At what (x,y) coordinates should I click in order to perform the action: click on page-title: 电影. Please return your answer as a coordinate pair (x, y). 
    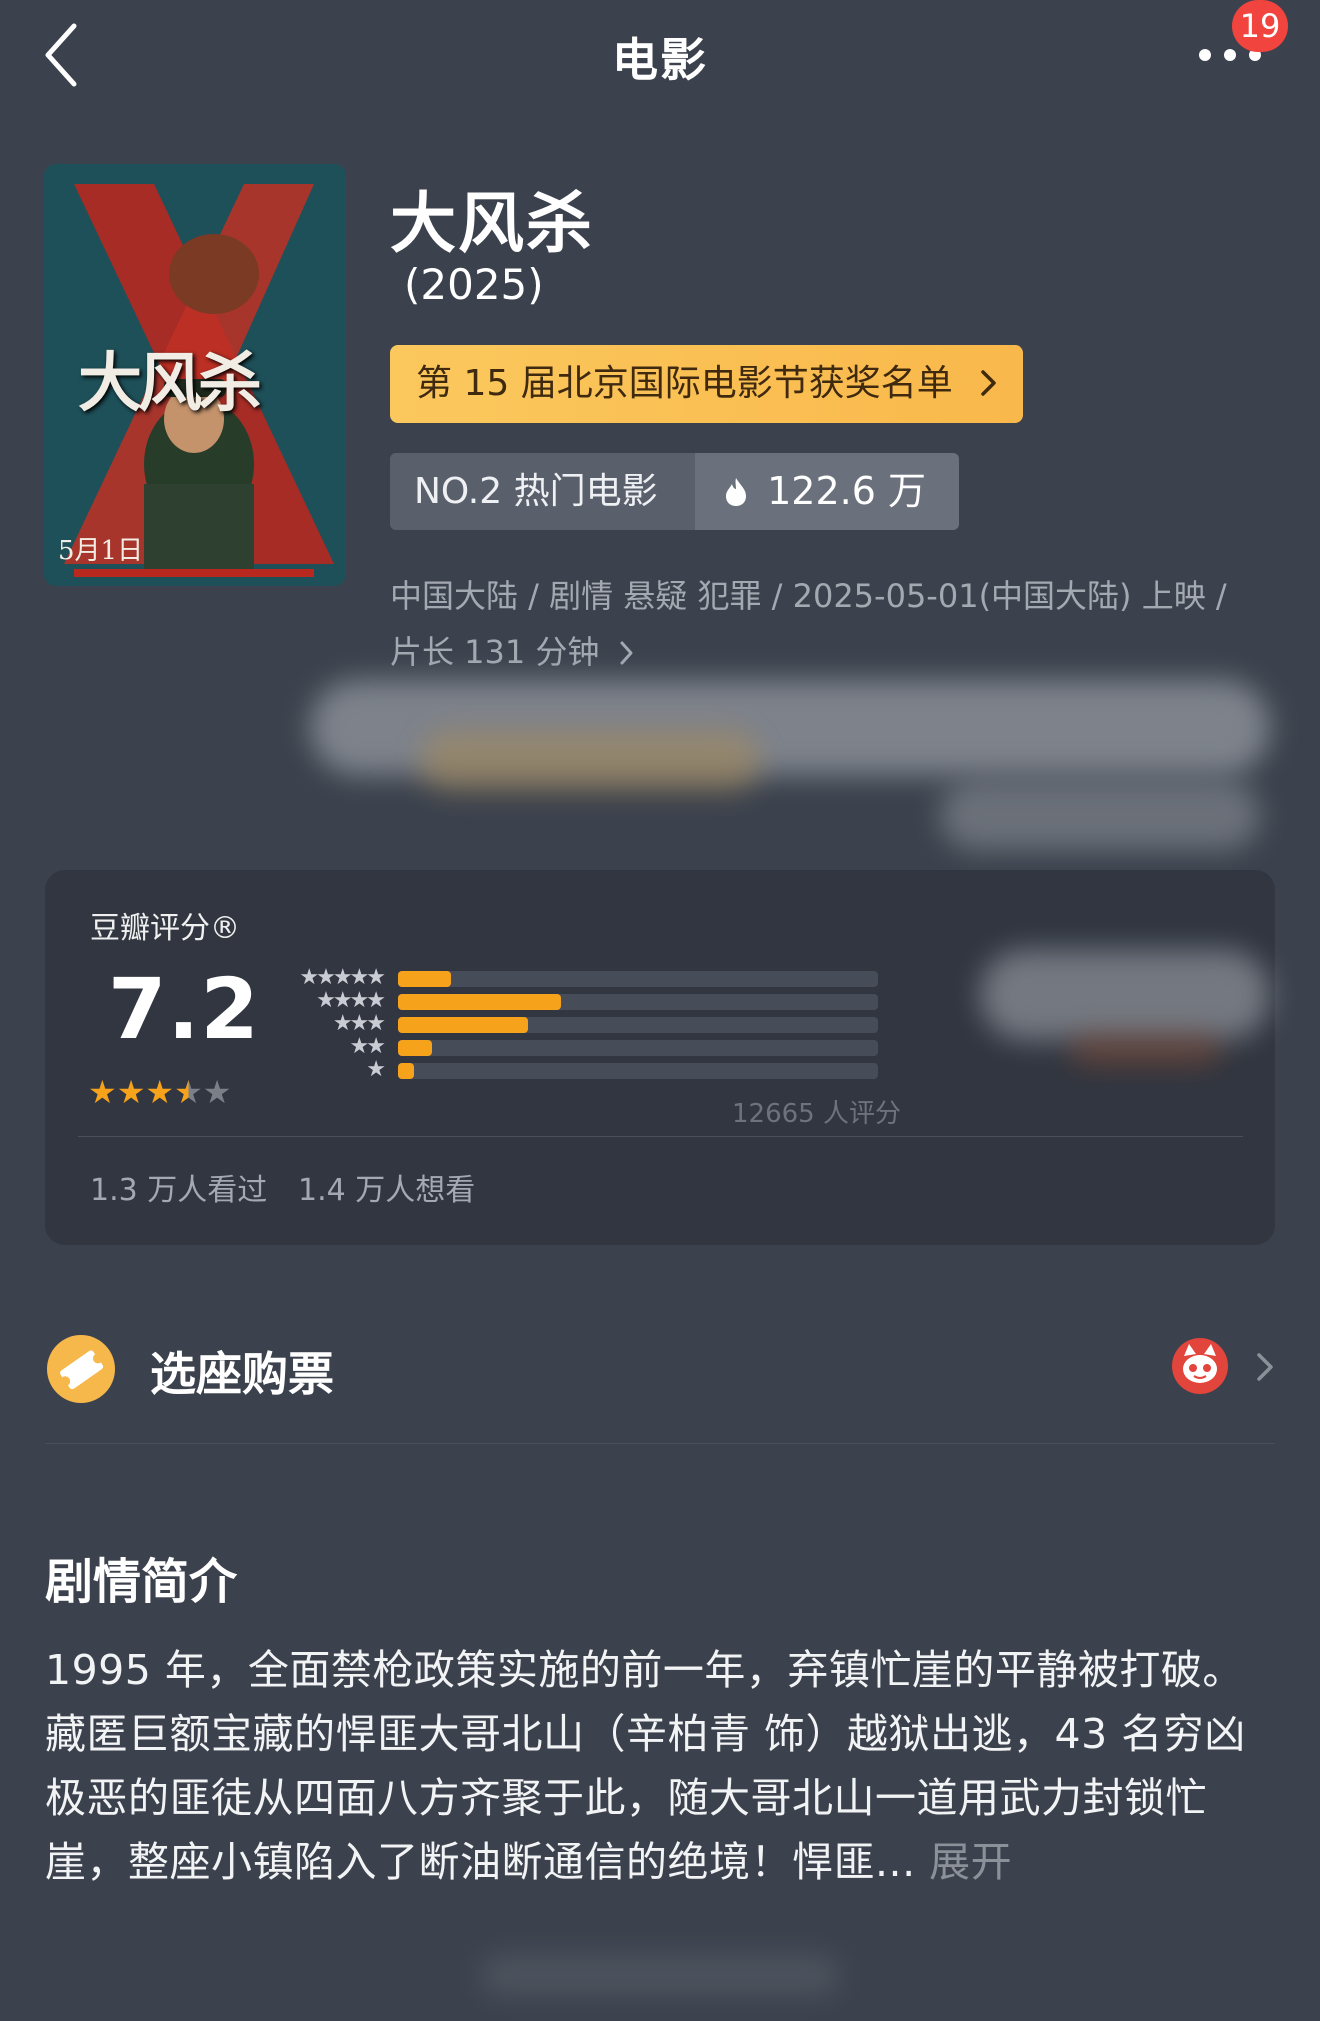
    Looking at the image, I should click on (660, 60).